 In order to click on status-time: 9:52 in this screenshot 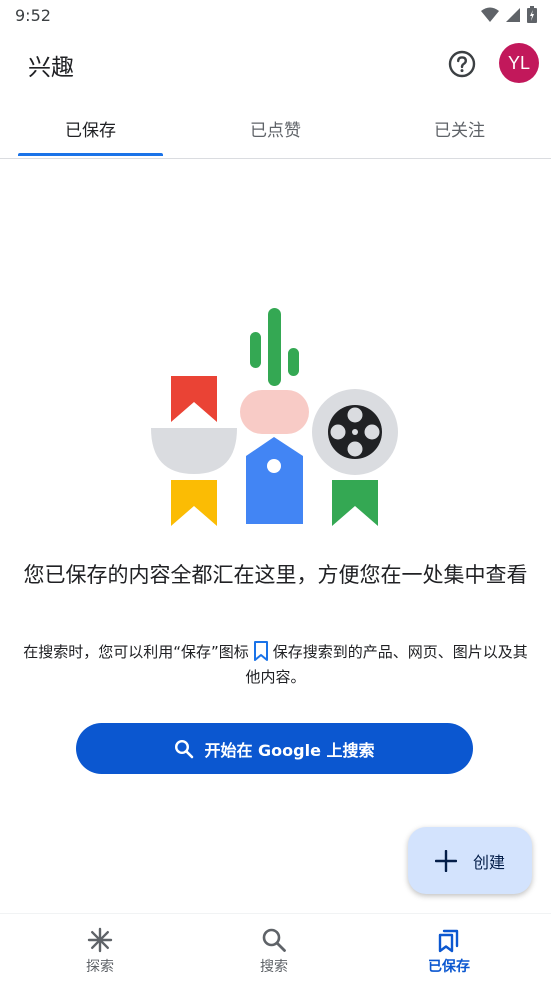, I will do `click(33, 15)`.